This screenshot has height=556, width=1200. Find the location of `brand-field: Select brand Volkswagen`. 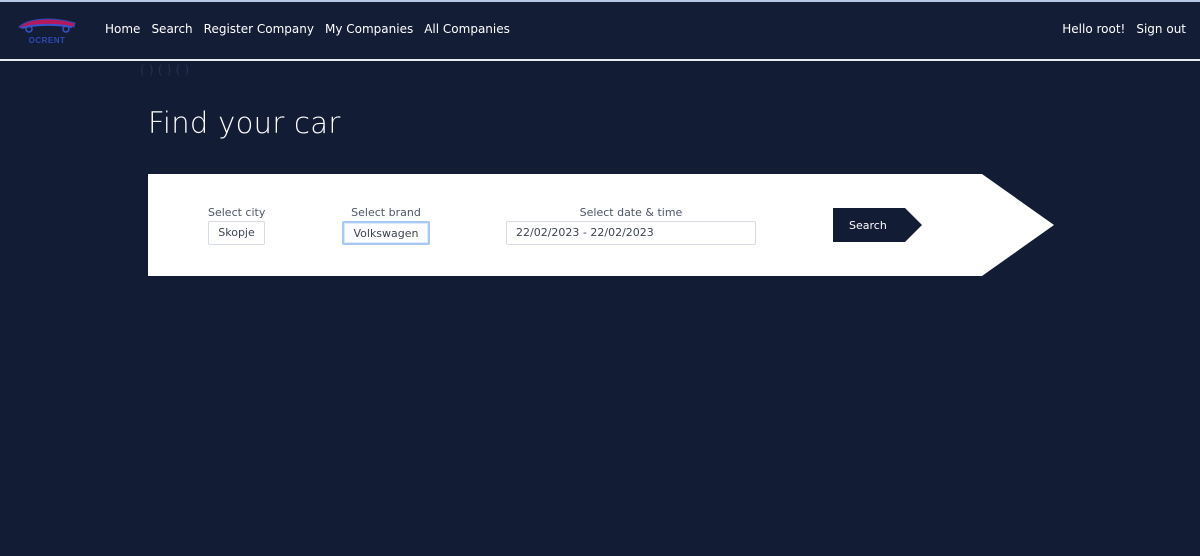

brand-field: Select brand Volkswagen is located at coordinates (386, 225).